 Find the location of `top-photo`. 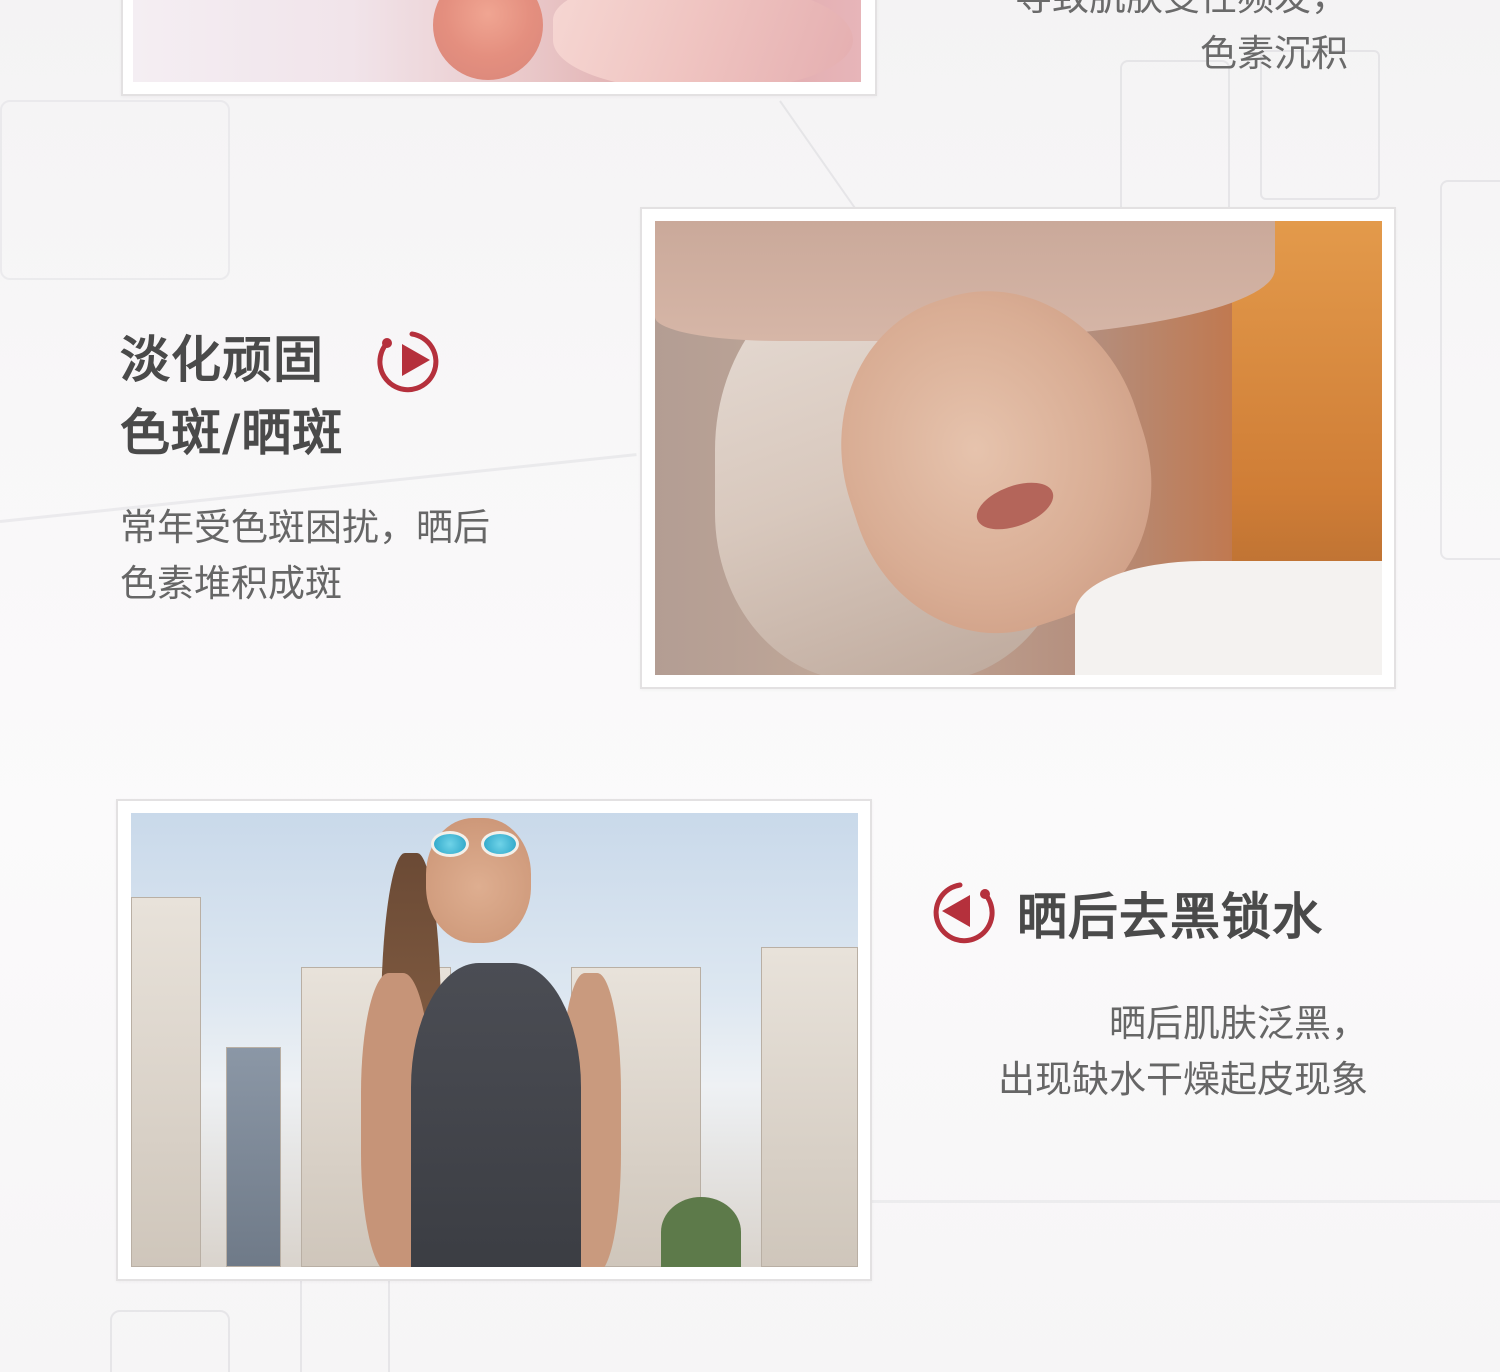

top-photo is located at coordinates (497, 41).